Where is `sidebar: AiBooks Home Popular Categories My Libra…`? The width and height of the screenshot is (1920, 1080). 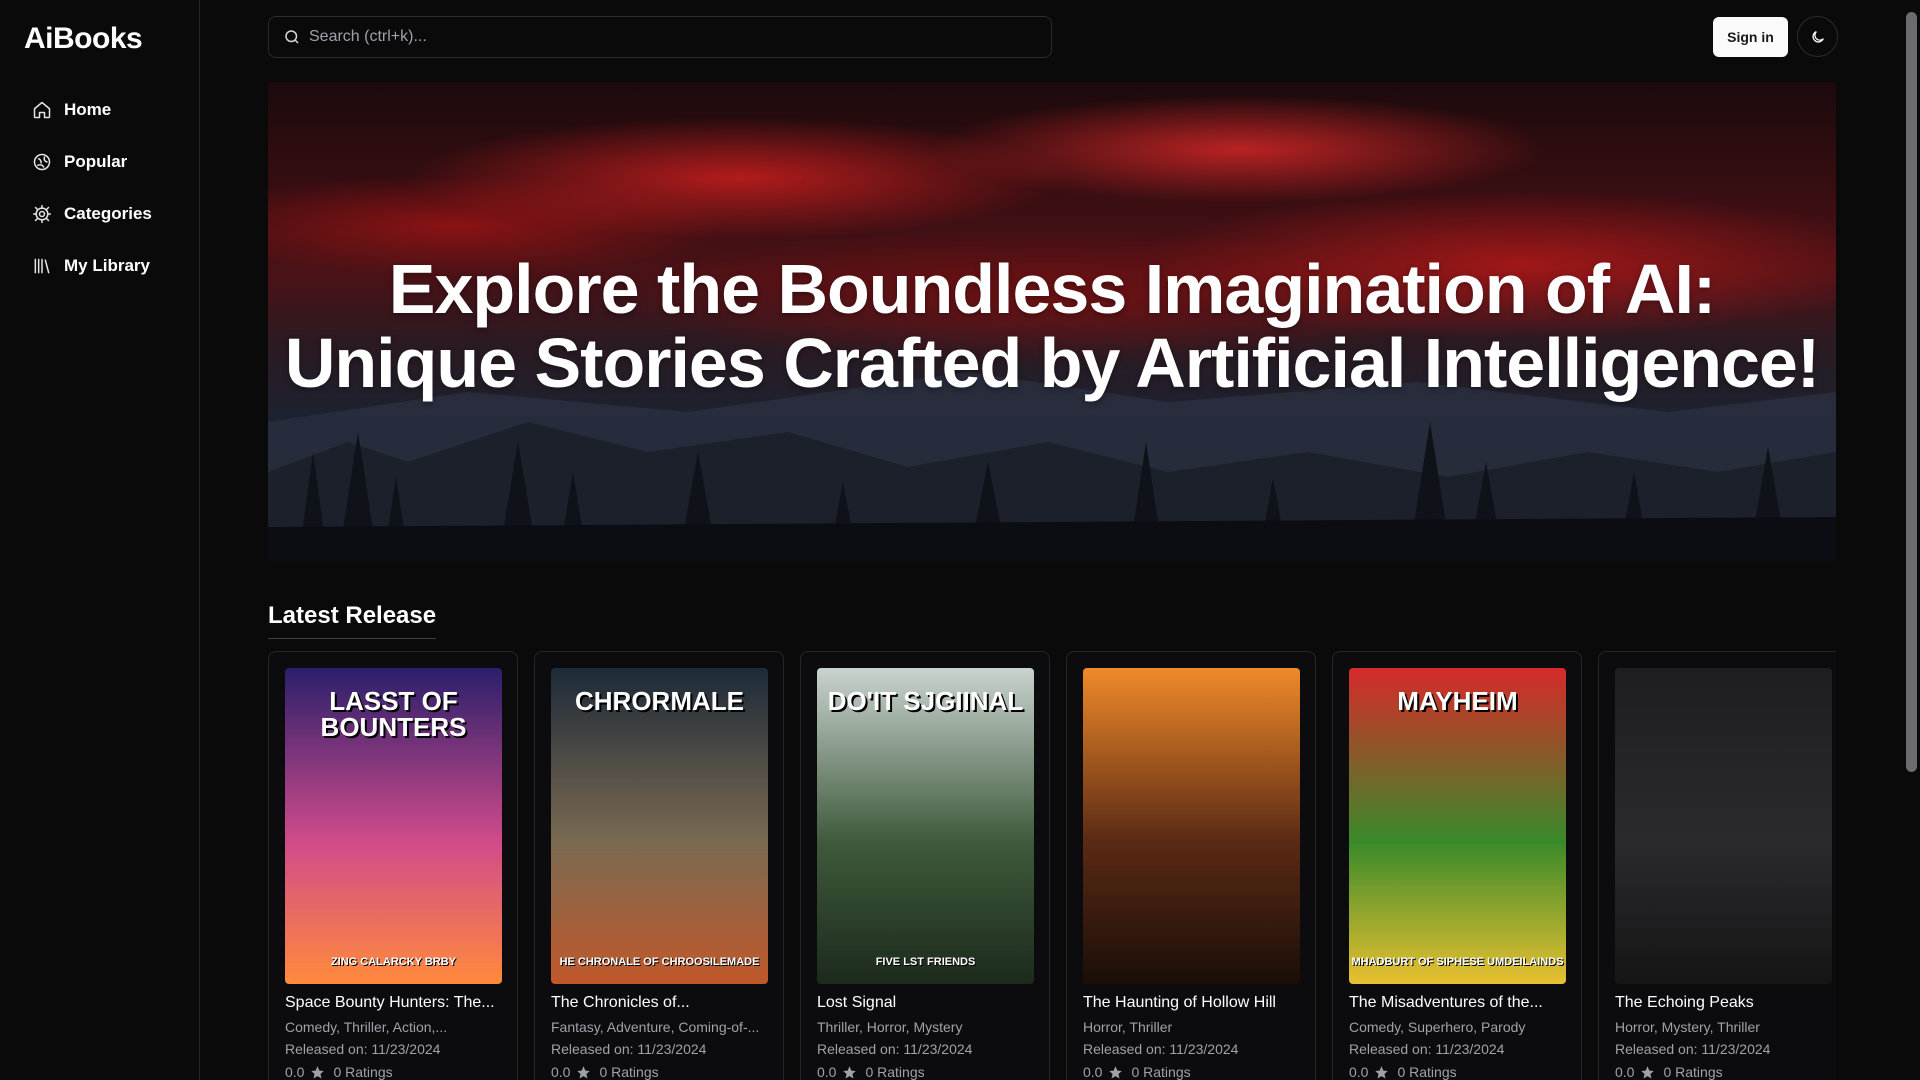
sidebar: AiBooks Home Popular Categories My Libra… is located at coordinates (100, 540).